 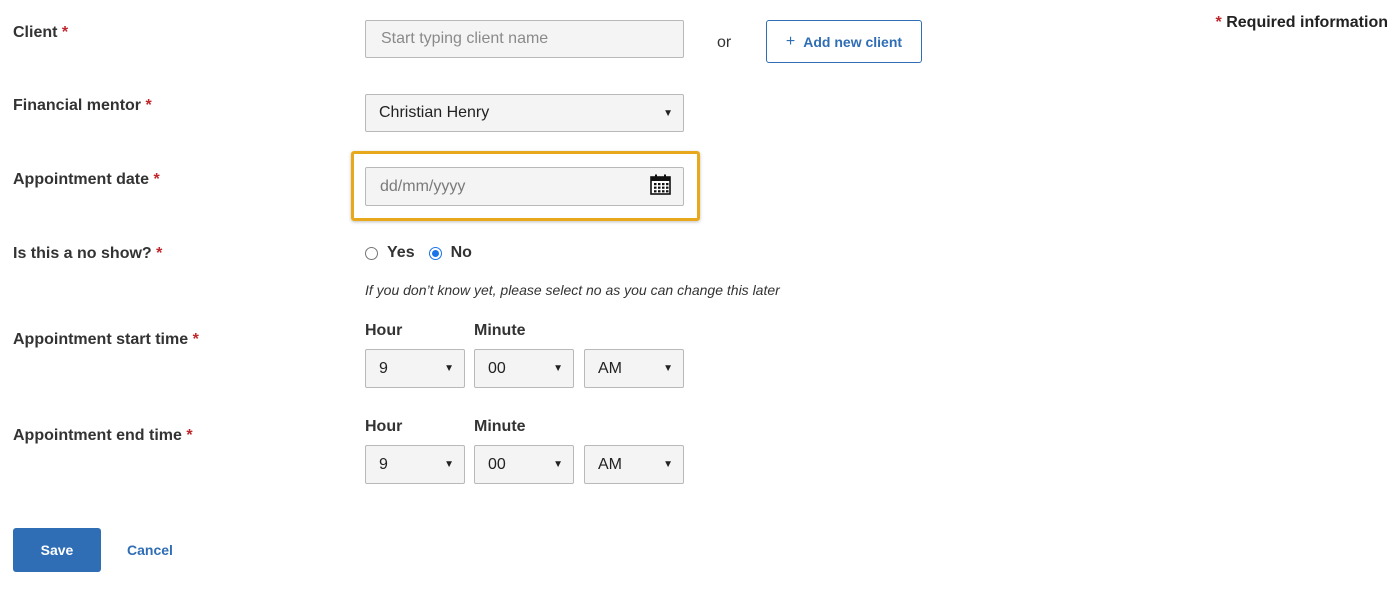 What do you see at coordinates (423, 186) in the screenshot?
I see `date-placeholder: dd/mm/yyyy` at bounding box center [423, 186].